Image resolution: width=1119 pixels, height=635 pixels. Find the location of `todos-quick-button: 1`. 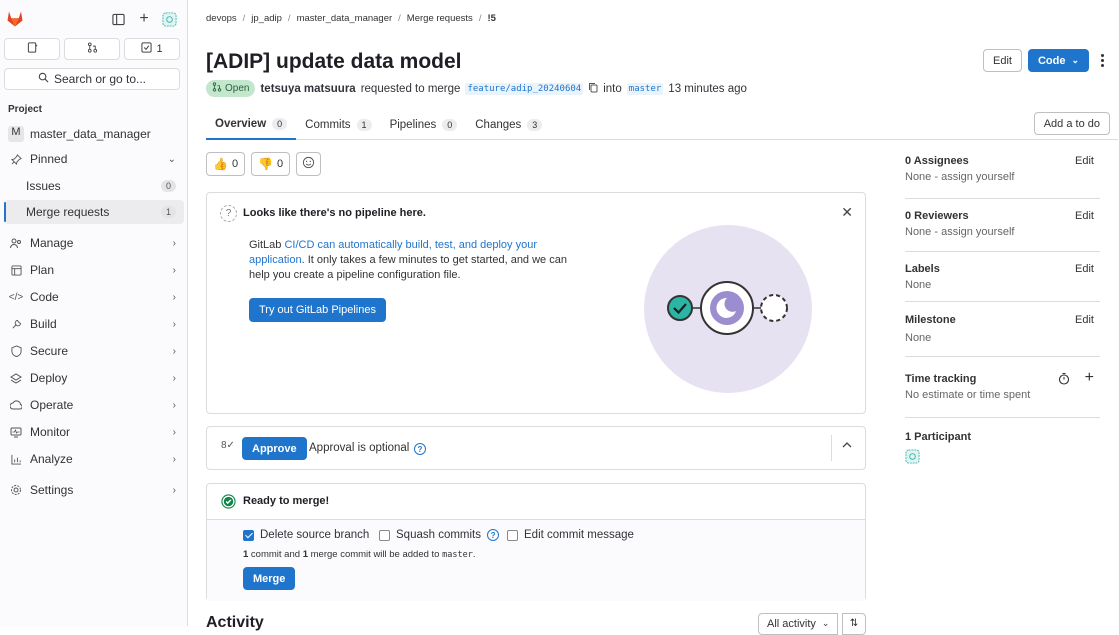

todos-quick-button: 1 is located at coordinates (152, 49).